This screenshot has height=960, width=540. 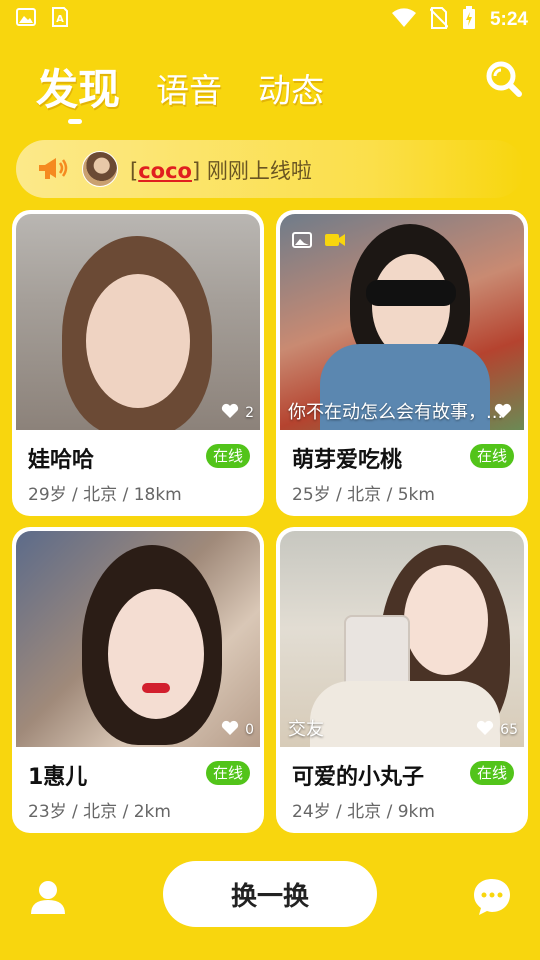 What do you see at coordinates (60, 19) in the screenshot?
I see `svg-text: A` at bounding box center [60, 19].